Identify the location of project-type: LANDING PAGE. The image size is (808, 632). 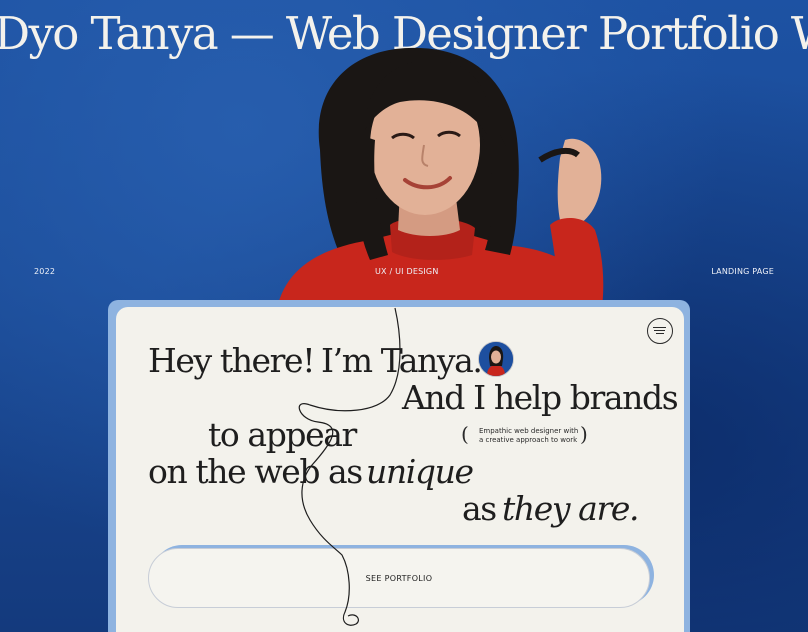
(742, 271).